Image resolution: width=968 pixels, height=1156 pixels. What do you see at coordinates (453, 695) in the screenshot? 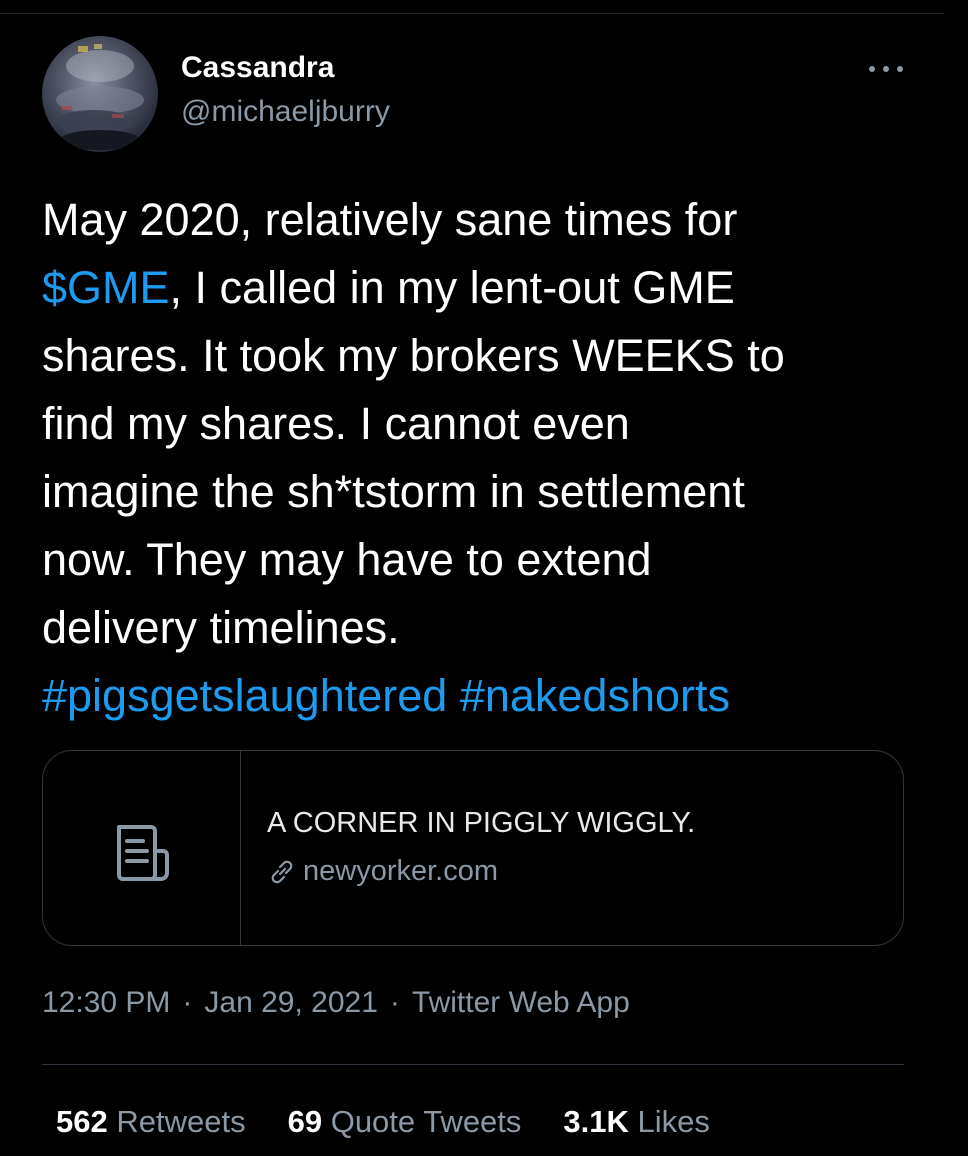
I see `tweet-text-segment` at bounding box center [453, 695].